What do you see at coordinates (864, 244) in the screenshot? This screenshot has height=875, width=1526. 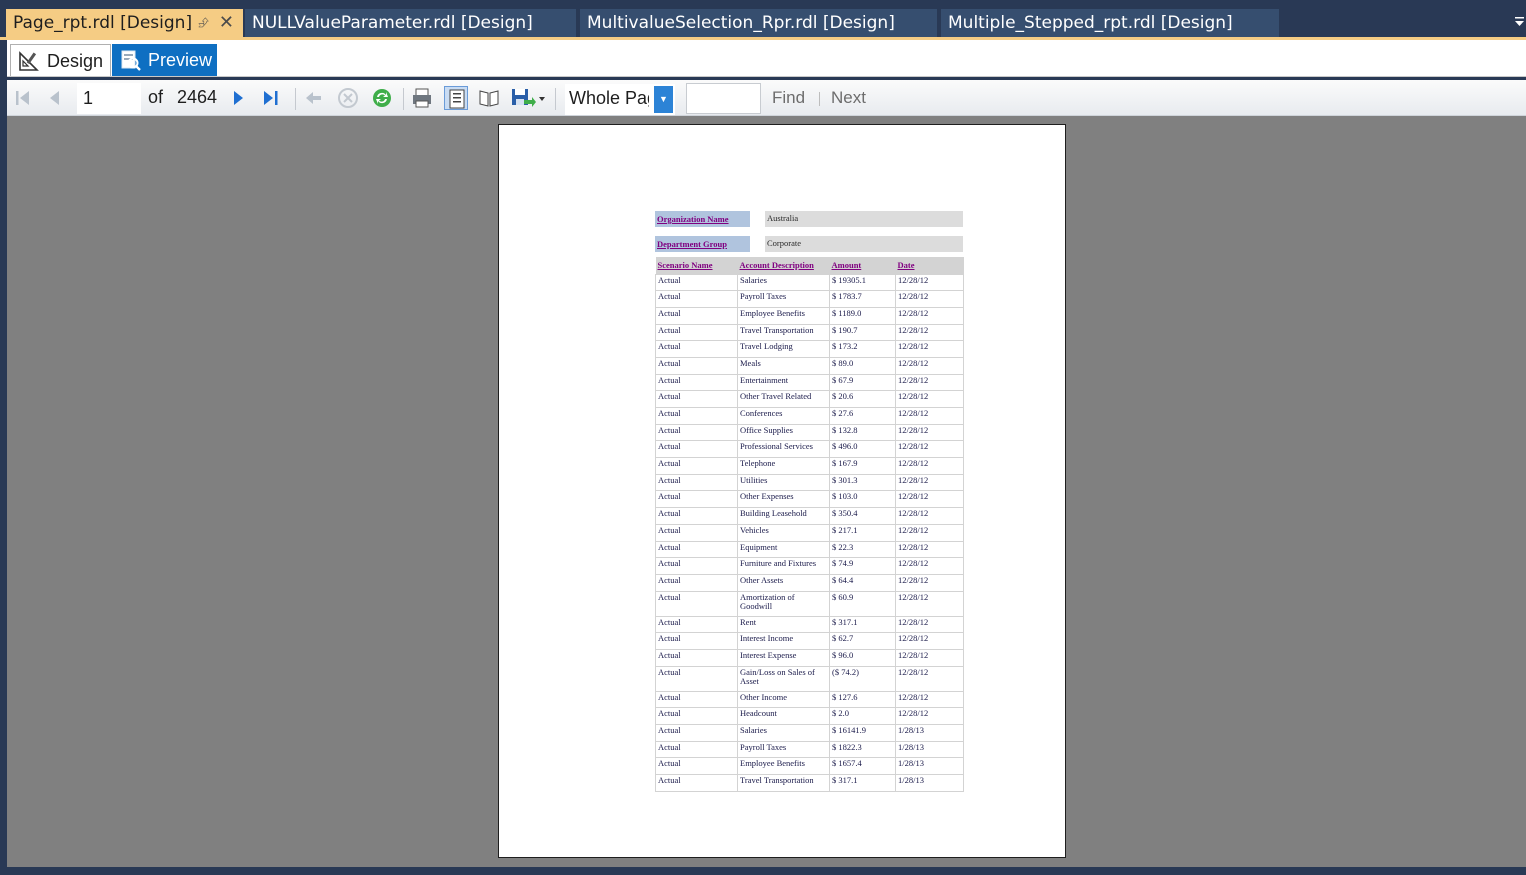 I see `parameter-value: Corporate` at bounding box center [864, 244].